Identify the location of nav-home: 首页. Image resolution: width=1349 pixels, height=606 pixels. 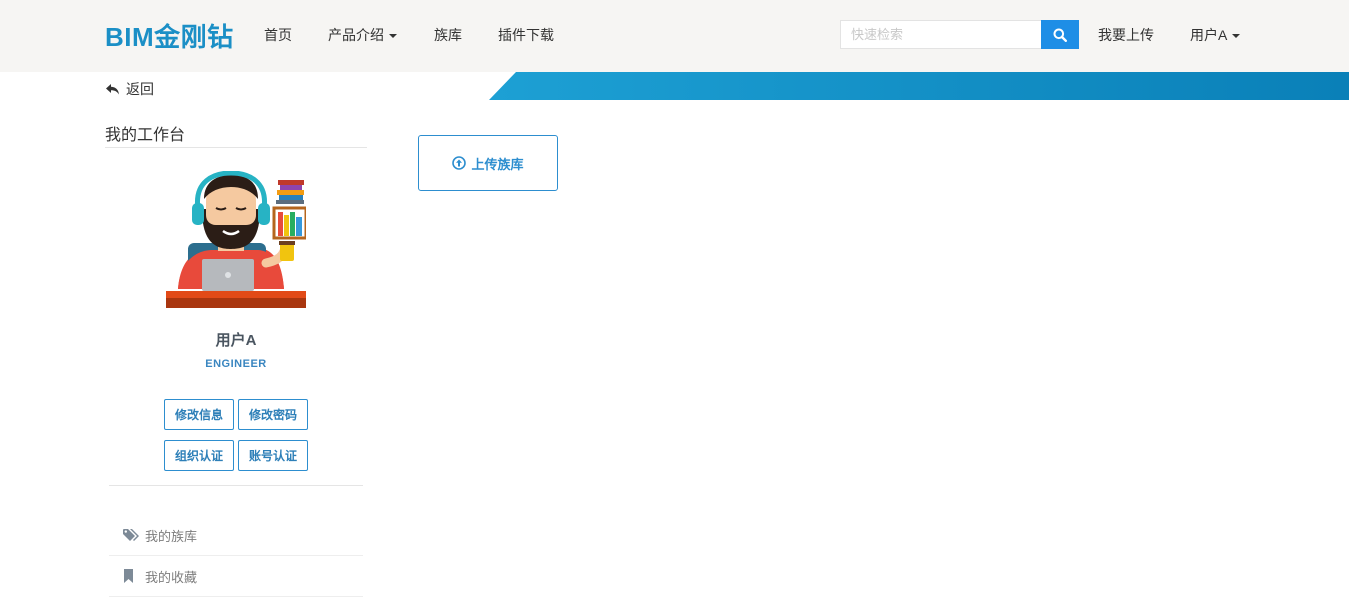
(278, 35).